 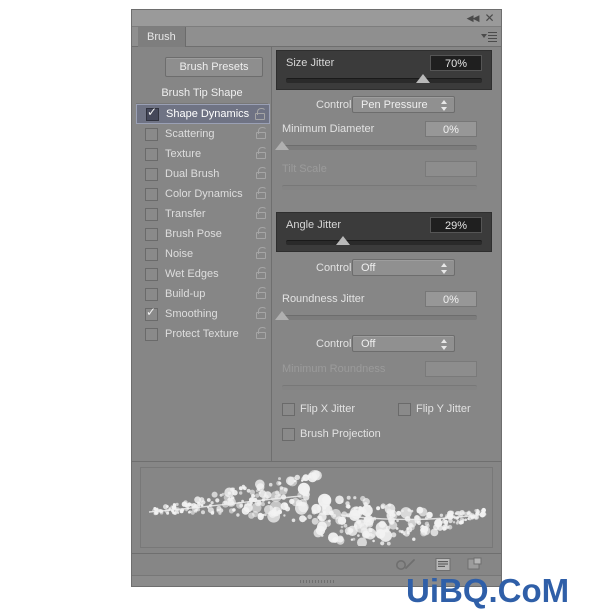 I want to click on angle-control-row: Control: Off, so click(x=387, y=268).